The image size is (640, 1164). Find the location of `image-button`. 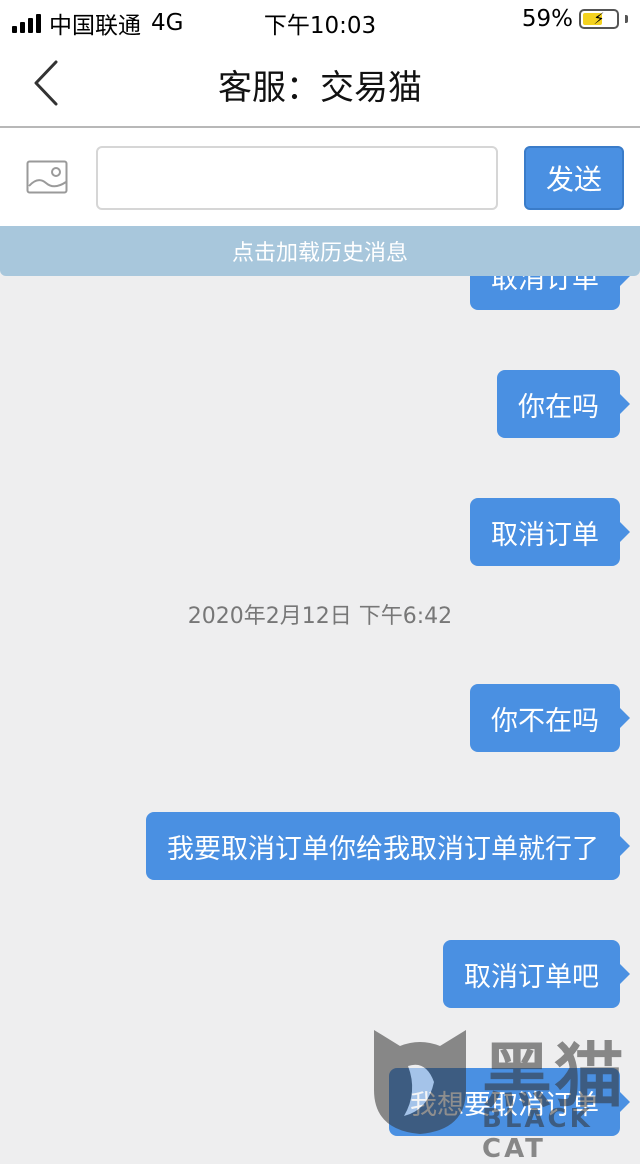

image-button is located at coordinates (47, 177).